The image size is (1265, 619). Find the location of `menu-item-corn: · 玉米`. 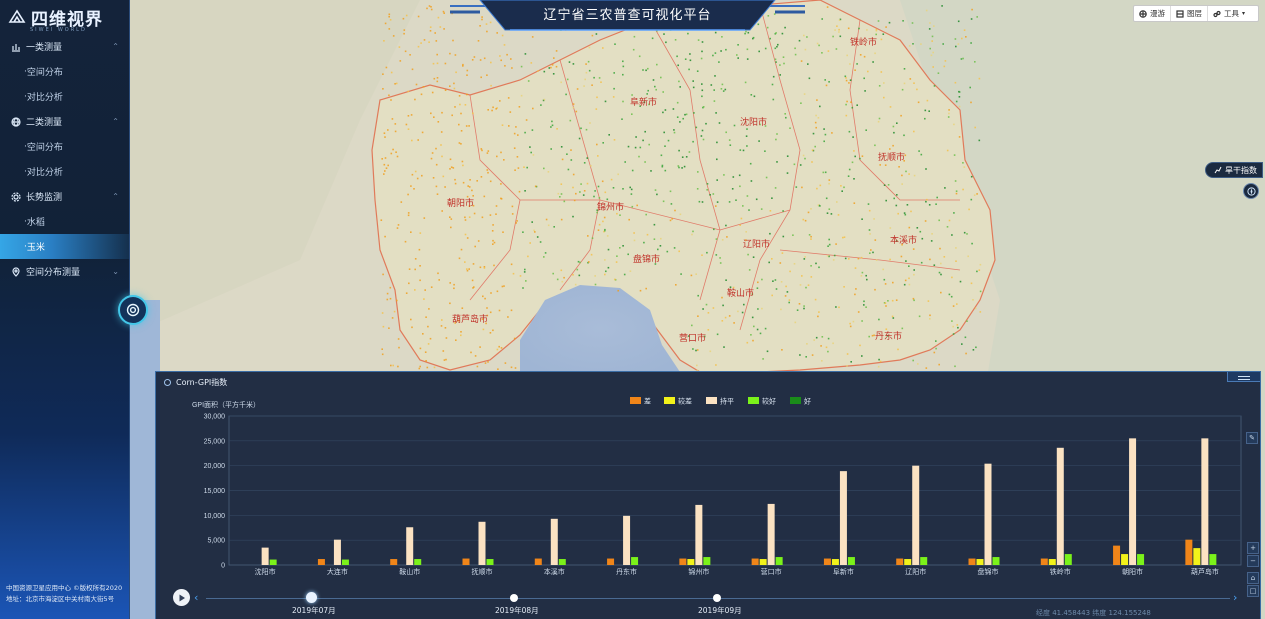

menu-item-corn: · 玉米 is located at coordinates (64, 246).